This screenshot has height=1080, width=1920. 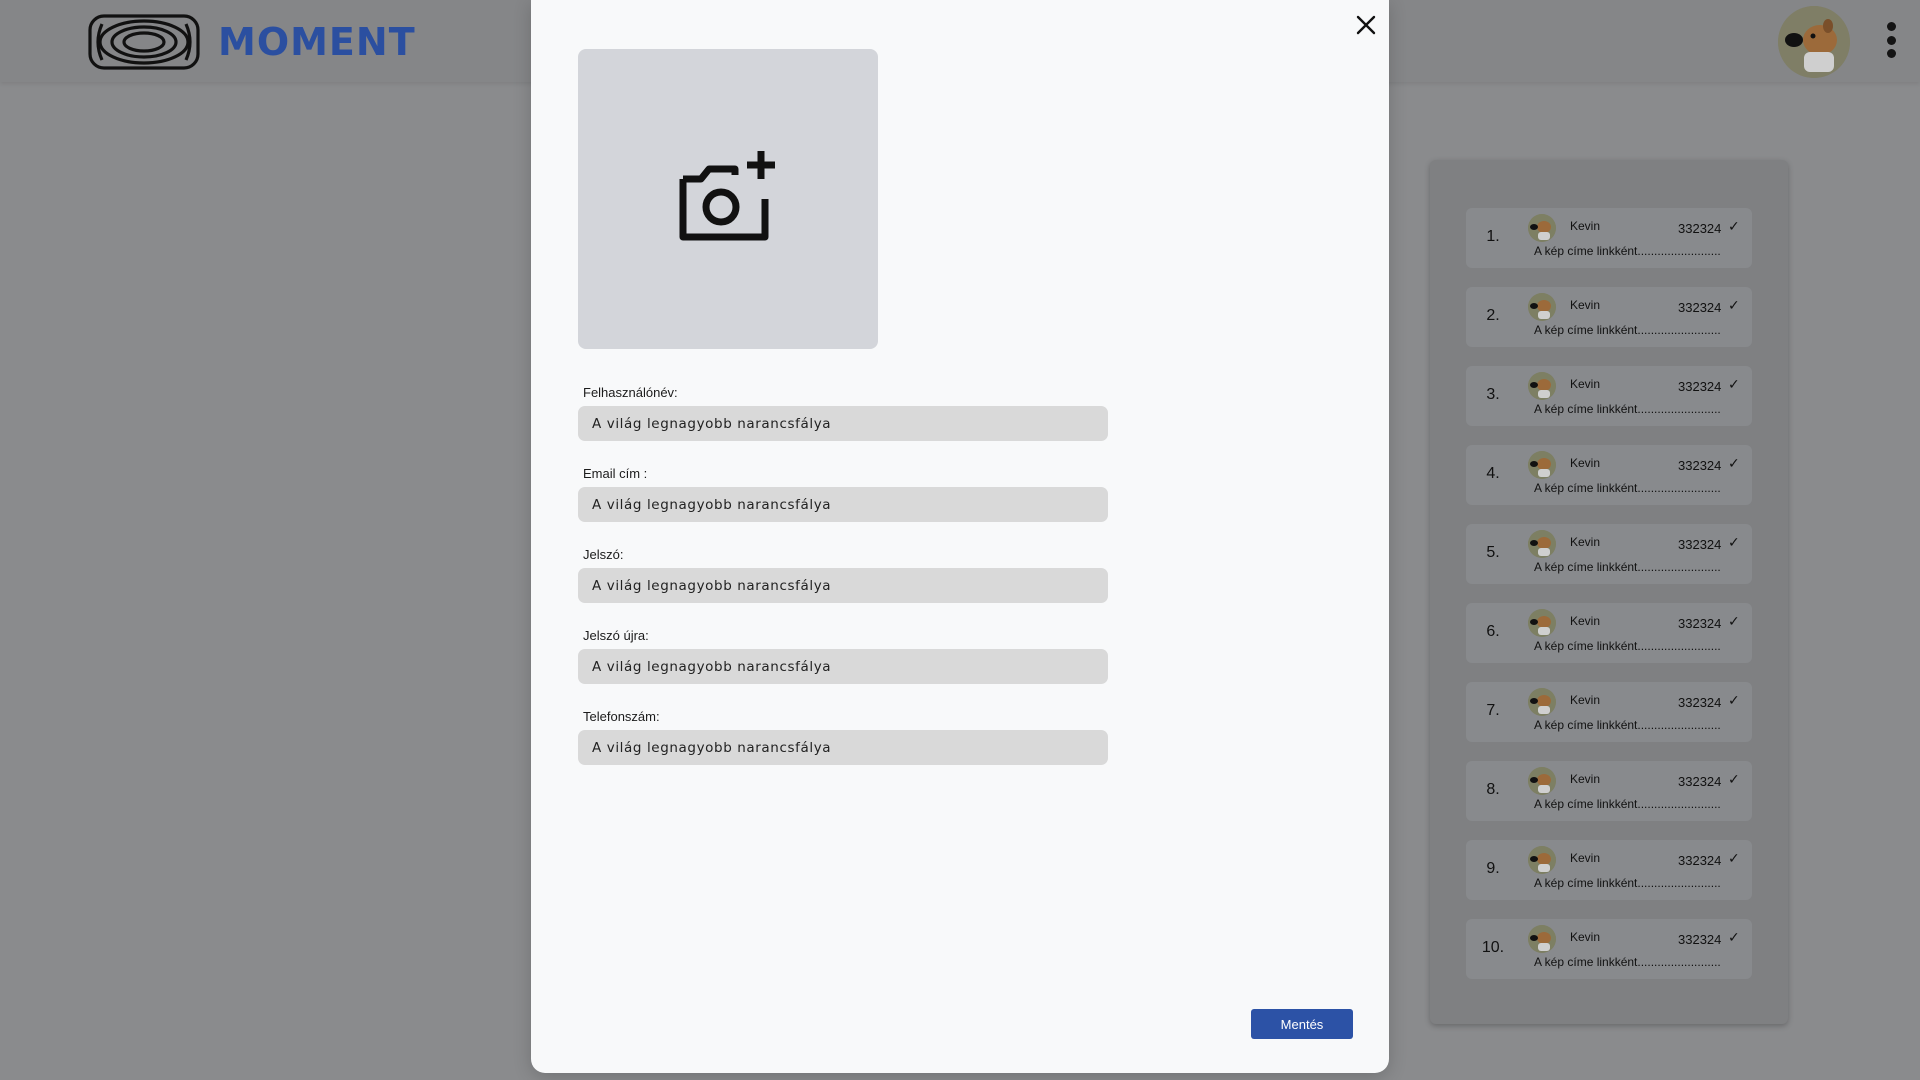 I want to click on save-button: Mentés, so click(x=1302, y=1024).